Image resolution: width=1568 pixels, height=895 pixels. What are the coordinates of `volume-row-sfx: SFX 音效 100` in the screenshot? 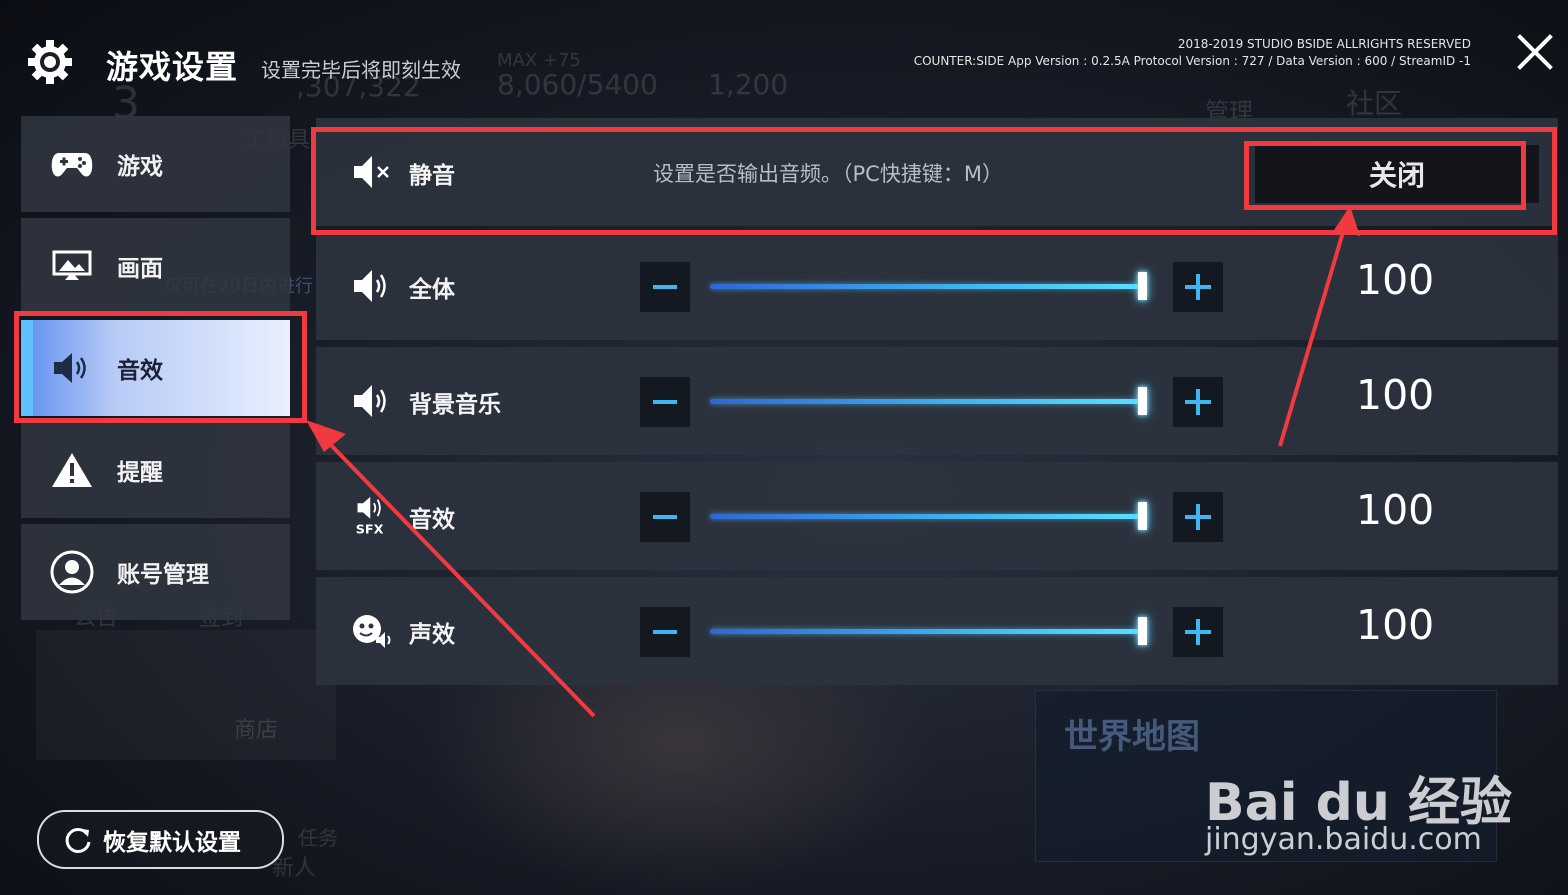 It's located at (937, 516).